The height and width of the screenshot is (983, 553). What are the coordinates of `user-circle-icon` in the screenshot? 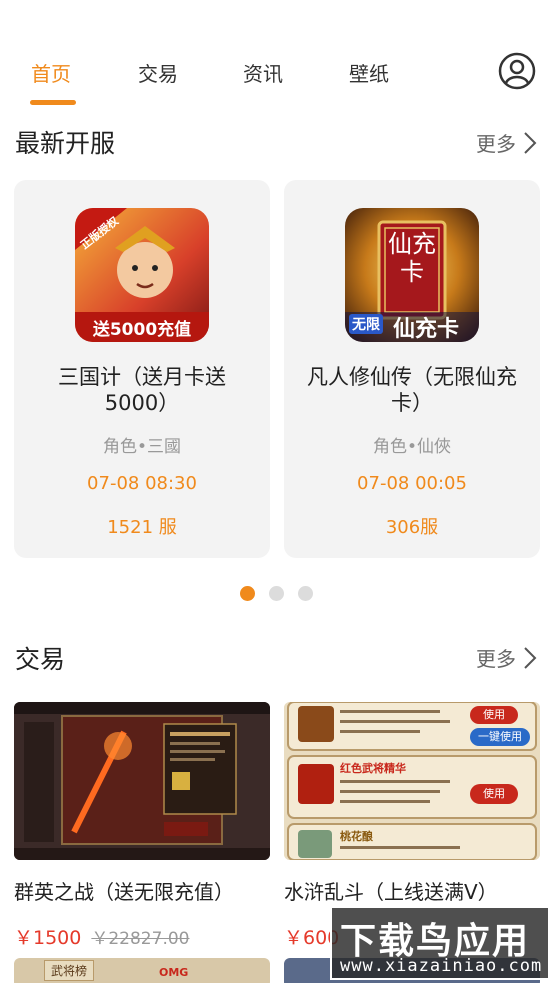 It's located at (517, 71).